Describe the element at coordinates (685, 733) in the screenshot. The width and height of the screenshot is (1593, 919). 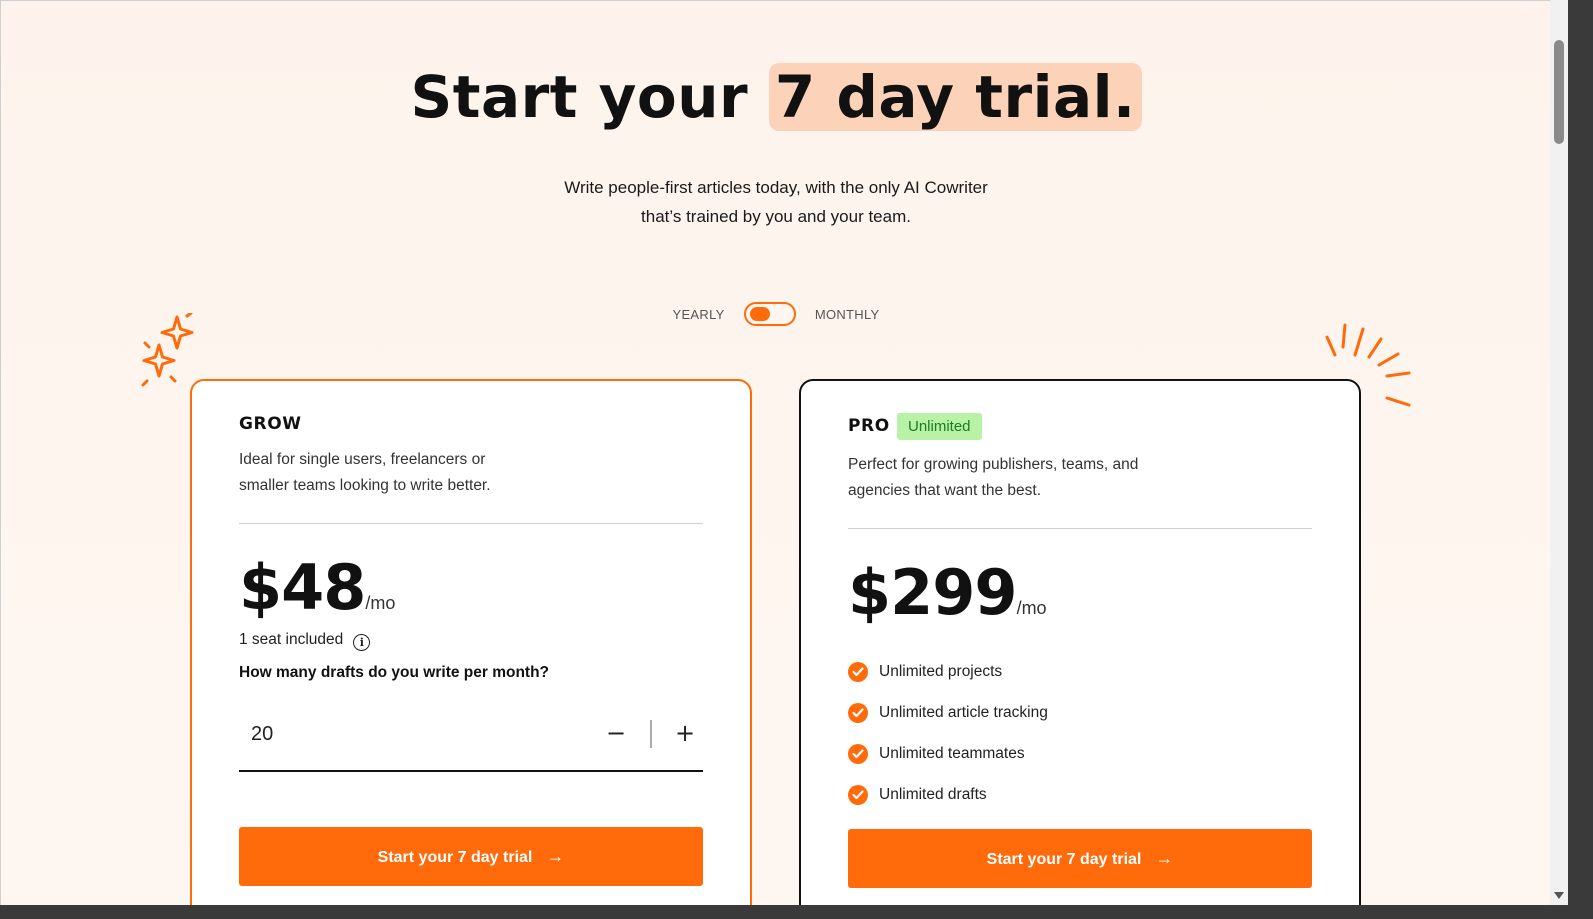
I see `increment-button: +` at that location.